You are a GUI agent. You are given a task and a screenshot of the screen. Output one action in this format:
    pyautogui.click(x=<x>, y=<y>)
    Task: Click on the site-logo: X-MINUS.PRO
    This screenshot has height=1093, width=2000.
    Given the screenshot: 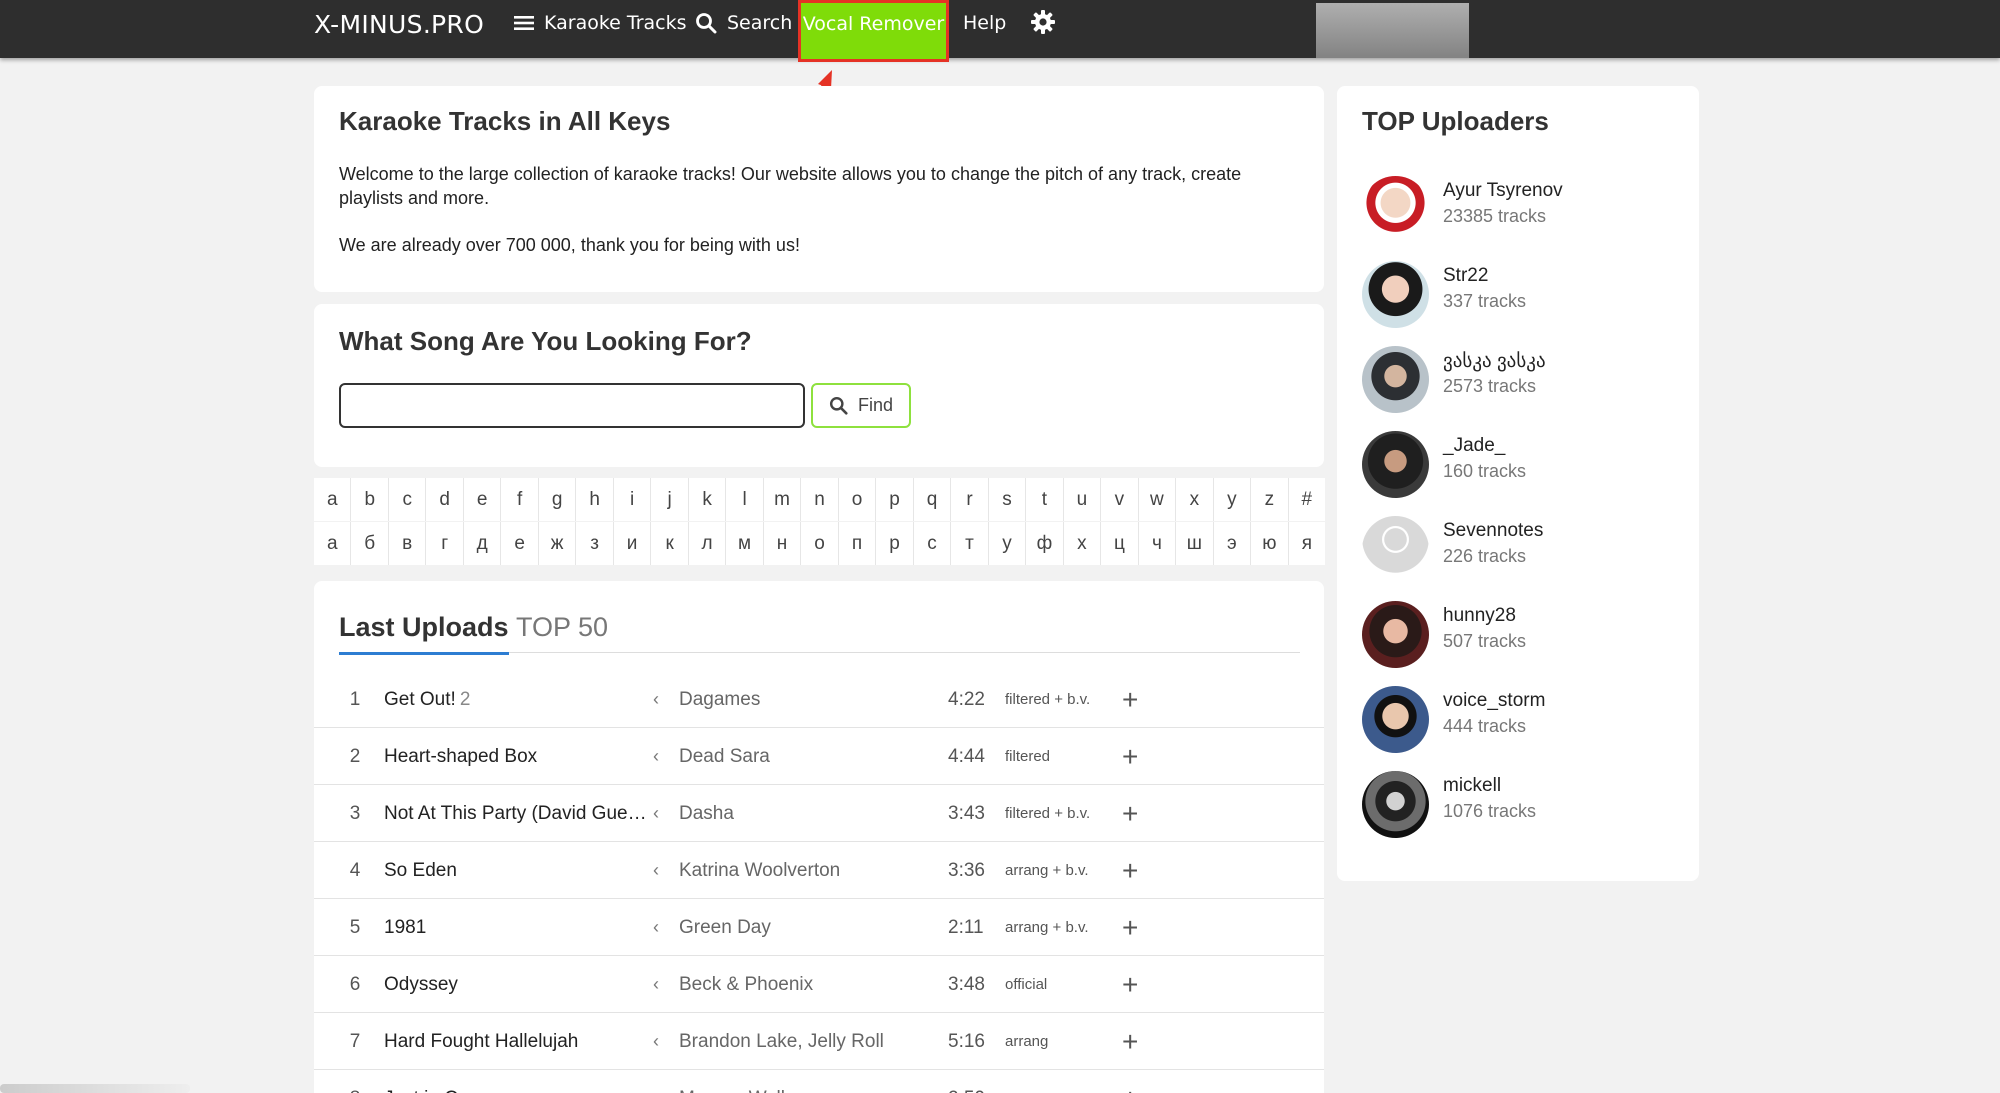 What is the action you would take?
    pyautogui.click(x=399, y=25)
    